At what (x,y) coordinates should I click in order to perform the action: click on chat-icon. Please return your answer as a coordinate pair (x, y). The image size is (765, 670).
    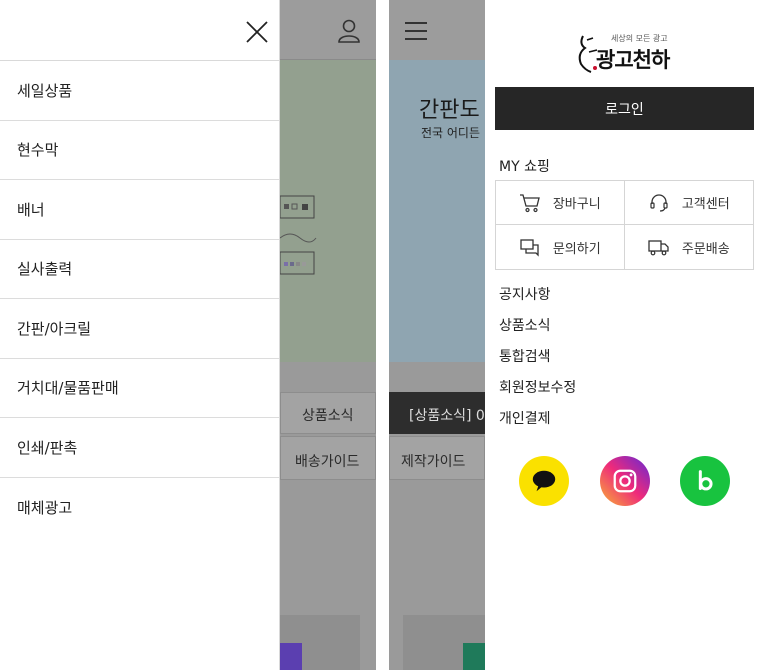
    Looking at the image, I should click on (529, 248).